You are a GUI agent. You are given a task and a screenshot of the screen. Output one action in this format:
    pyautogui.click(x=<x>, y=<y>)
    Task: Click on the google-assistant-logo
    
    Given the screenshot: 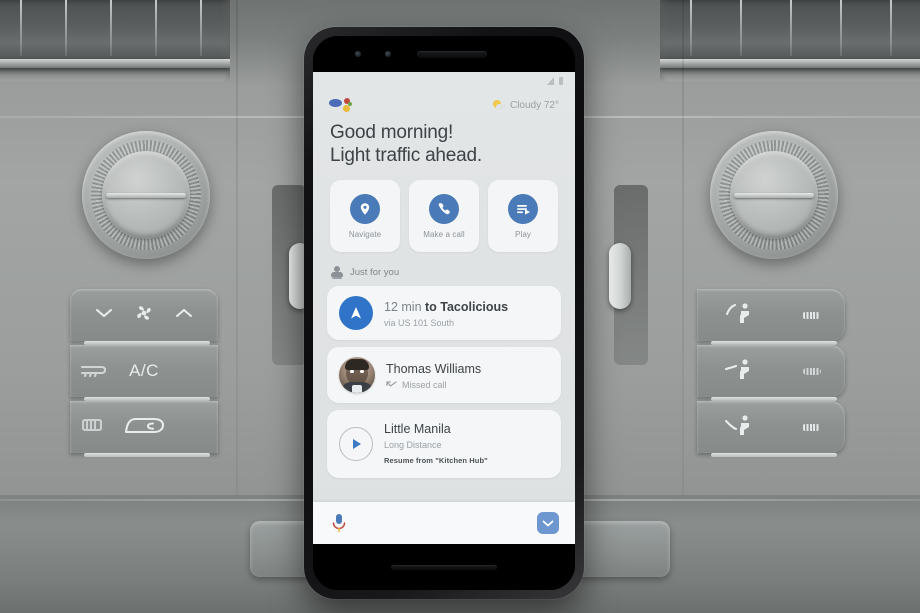 What is the action you would take?
    pyautogui.click(x=341, y=105)
    